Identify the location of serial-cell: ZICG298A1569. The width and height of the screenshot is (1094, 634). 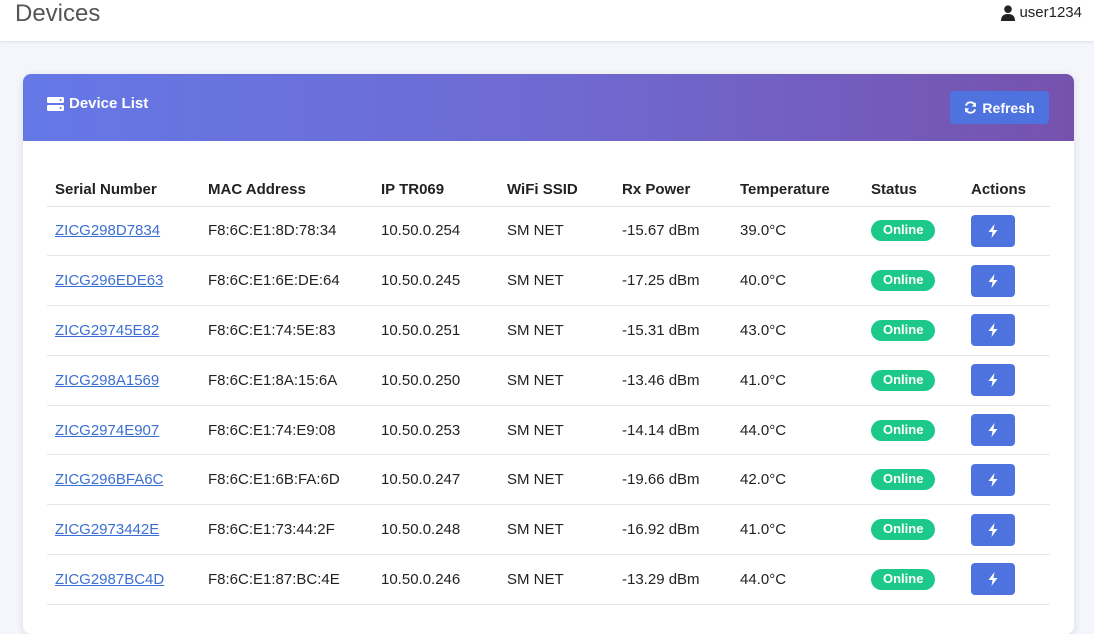
(123, 380).